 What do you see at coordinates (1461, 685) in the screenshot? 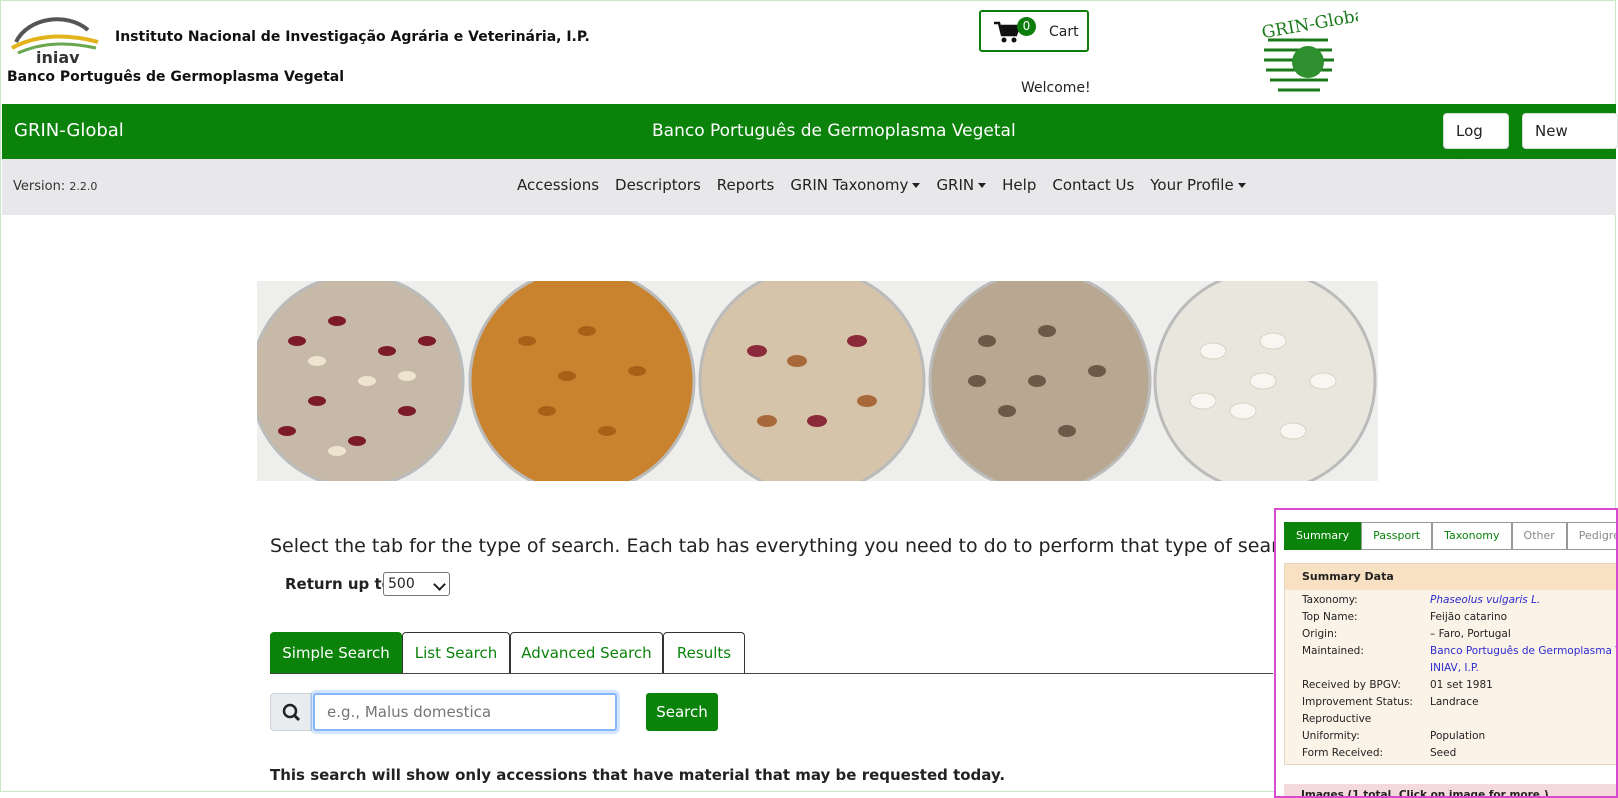
I see `summary-value: 01 set 1981` at bounding box center [1461, 685].